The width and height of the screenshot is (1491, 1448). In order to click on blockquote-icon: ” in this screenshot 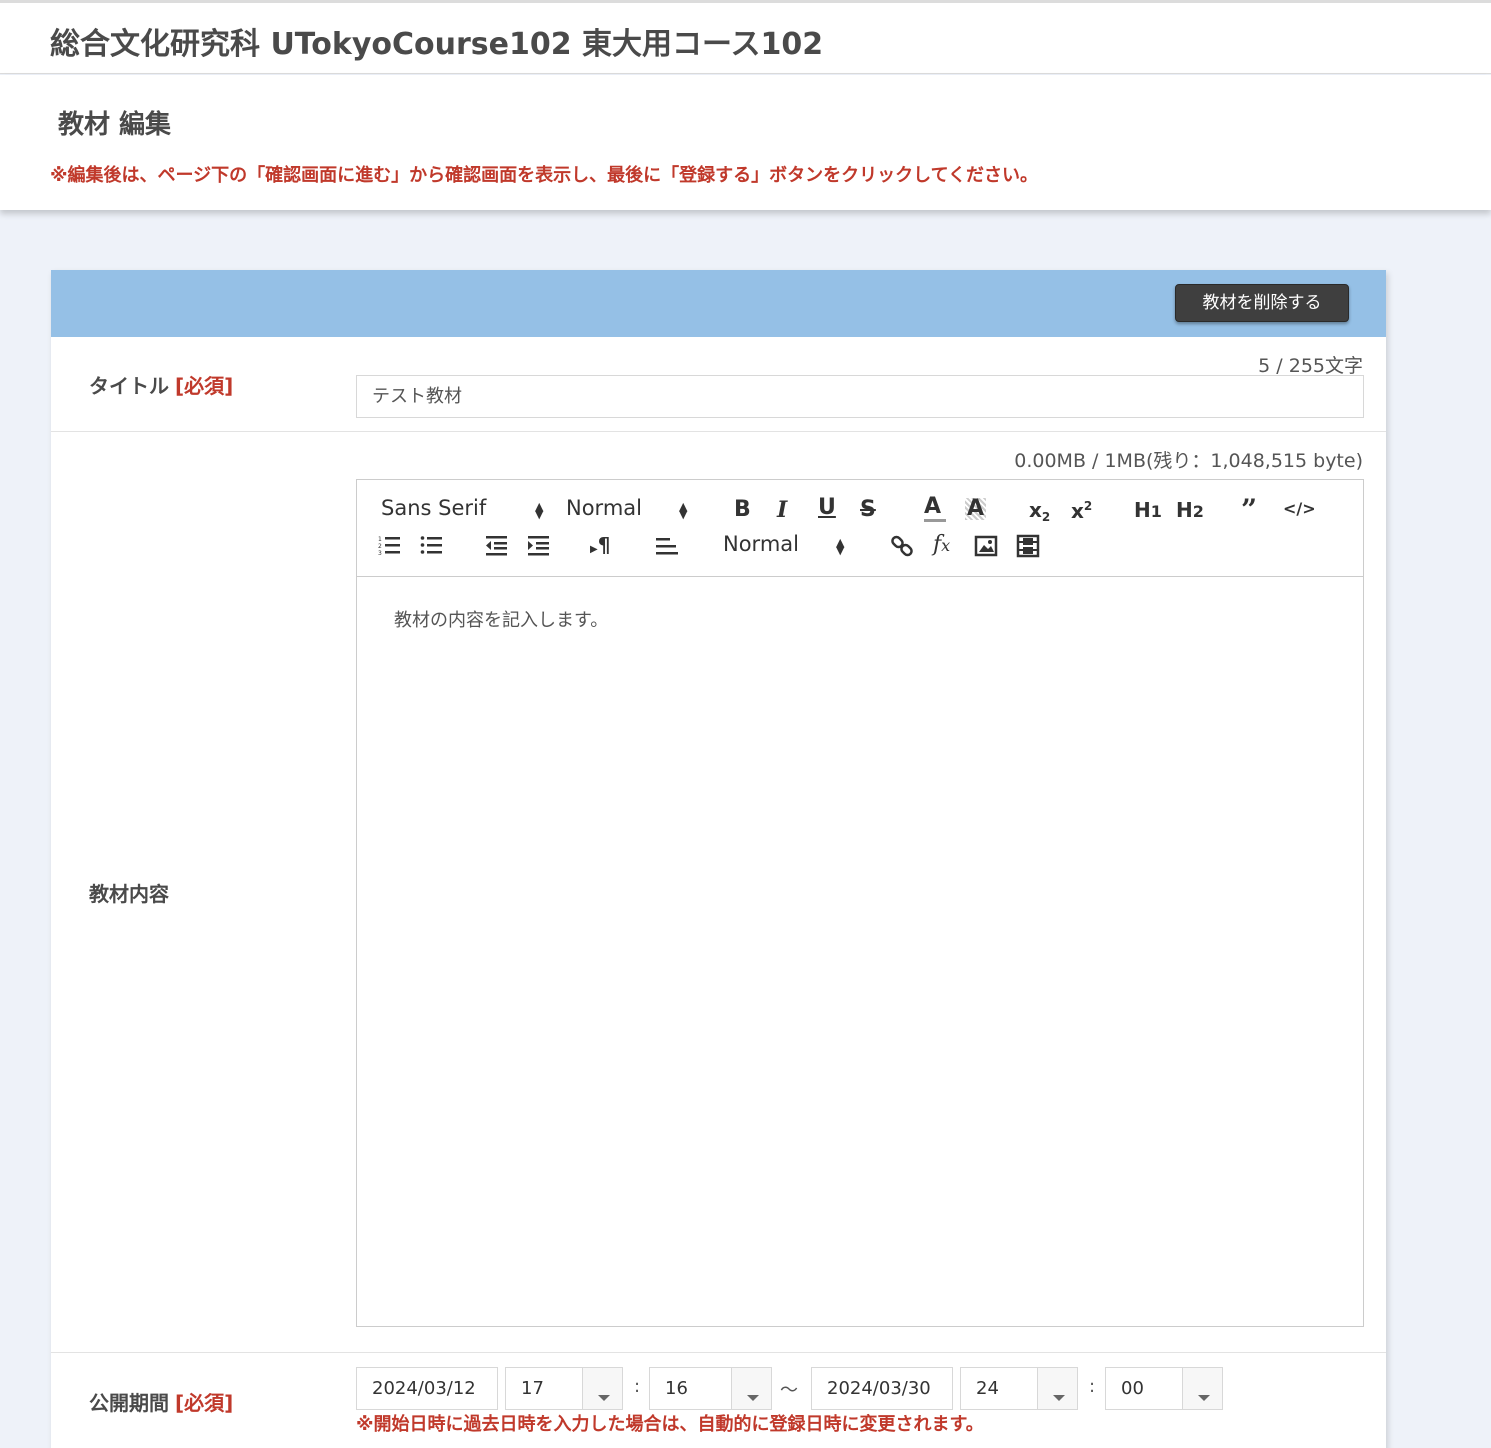, I will do `click(1249, 510)`.